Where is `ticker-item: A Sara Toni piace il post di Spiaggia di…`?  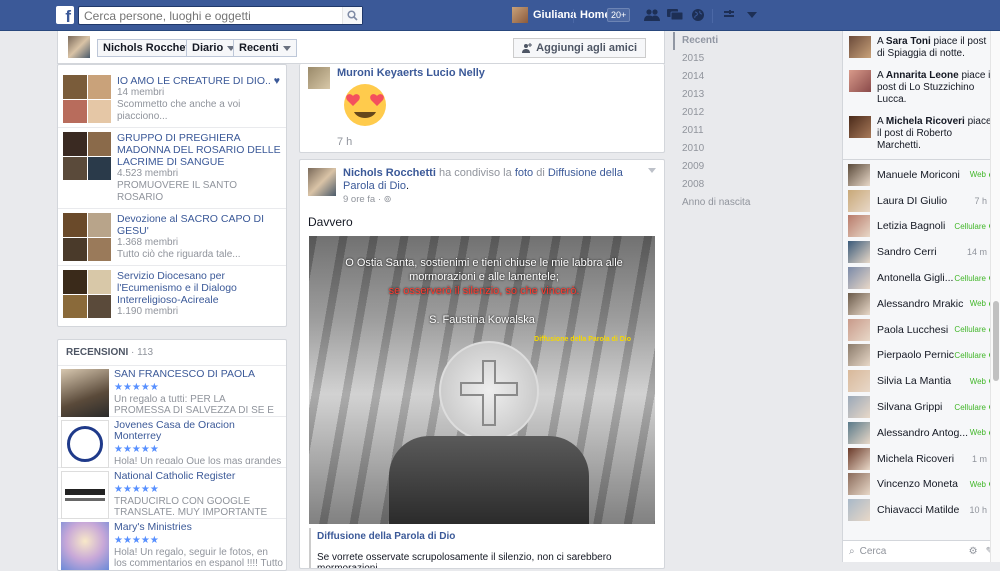
ticker-item: A Sara Toni piace il post di Spiaggia di… is located at coordinates (921, 48).